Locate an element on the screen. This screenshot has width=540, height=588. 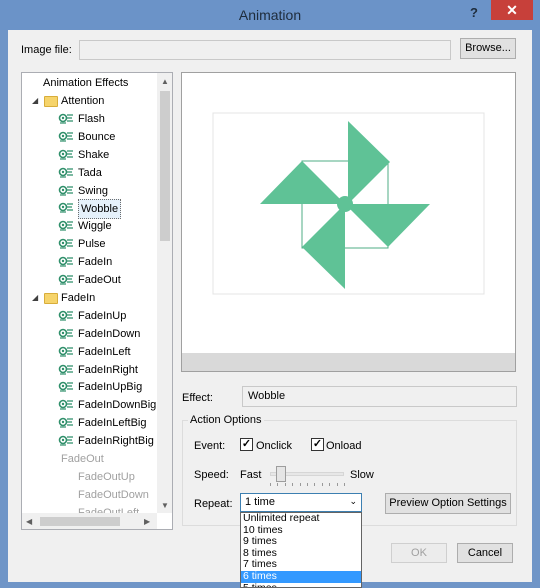
window-title: Animation is located at coordinates (270, 15).